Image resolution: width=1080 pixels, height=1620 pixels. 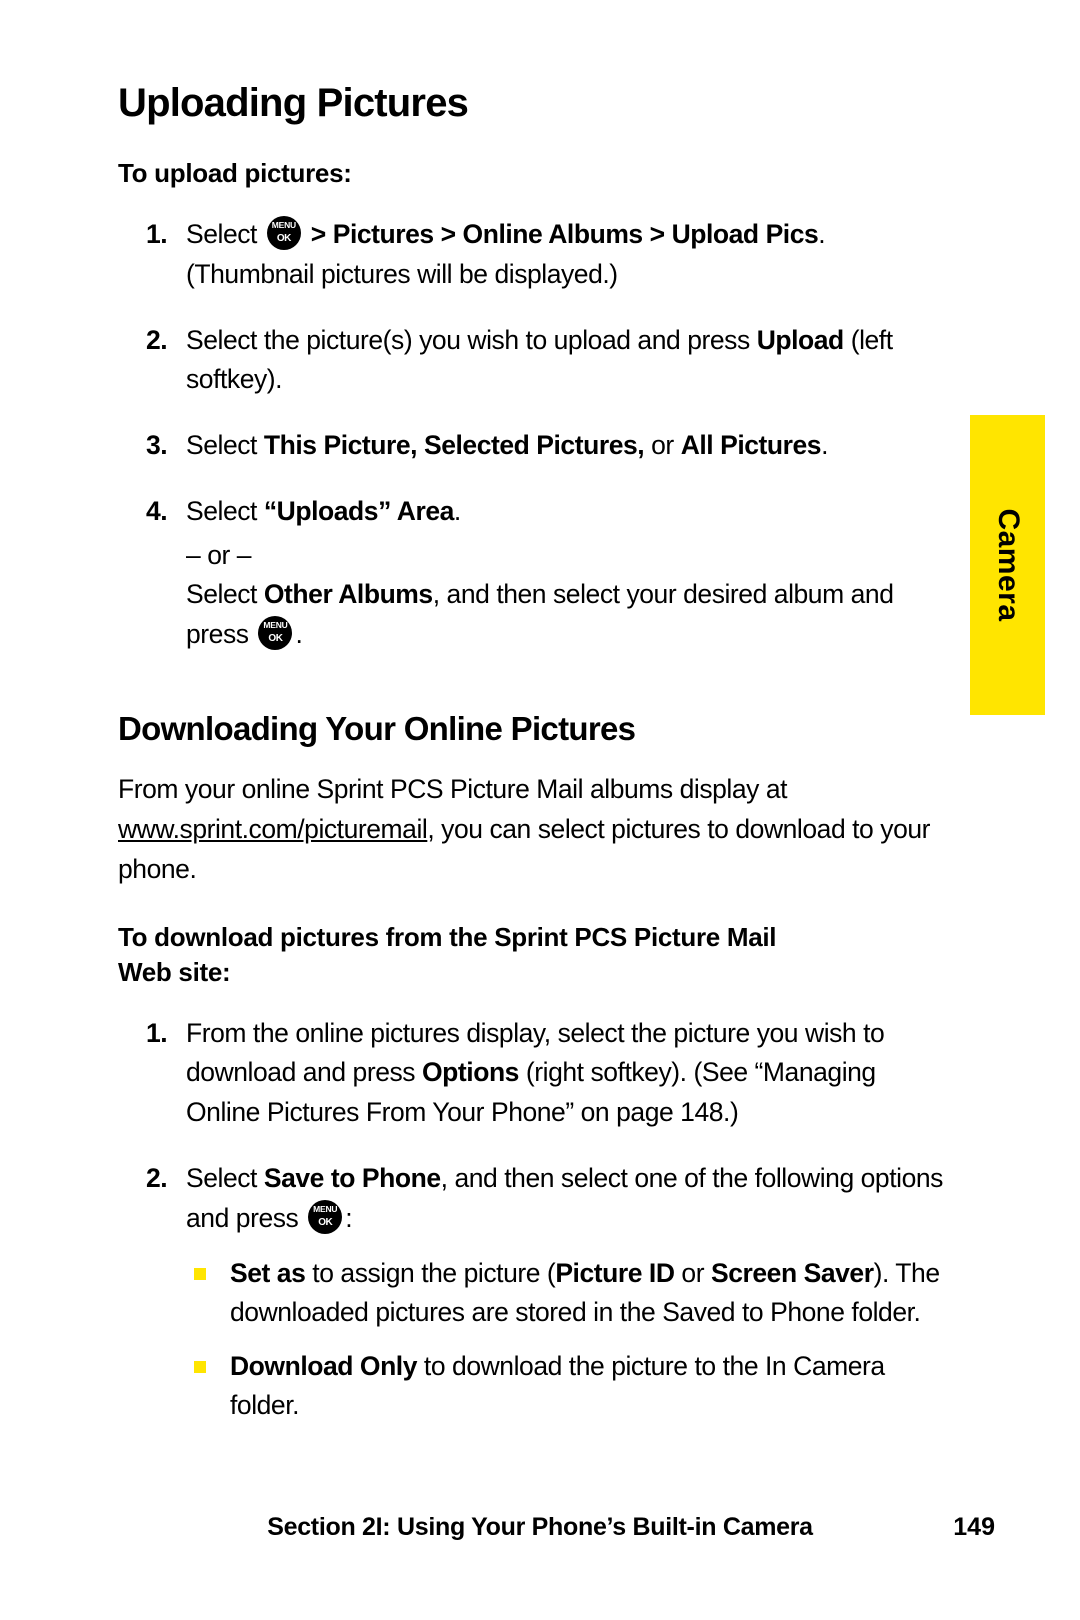 I want to click on step-text-d: :, so click(x=349, y=1217).